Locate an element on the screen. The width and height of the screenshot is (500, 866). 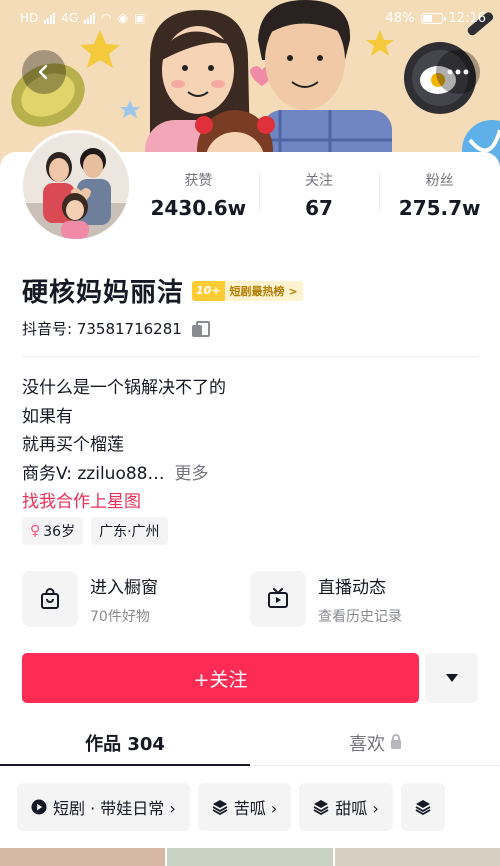
stat-label: 获赞 is located at coordinates (198, 181).